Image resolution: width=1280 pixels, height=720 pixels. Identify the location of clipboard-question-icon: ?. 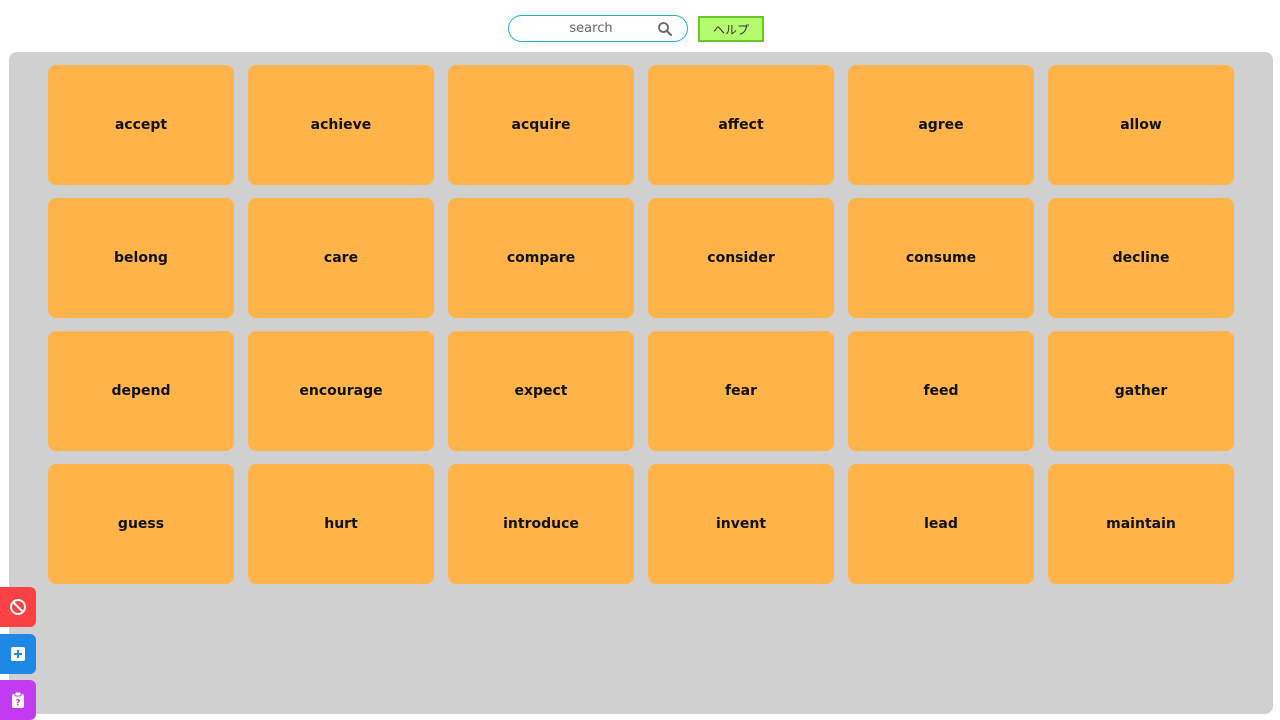
(18, 700).